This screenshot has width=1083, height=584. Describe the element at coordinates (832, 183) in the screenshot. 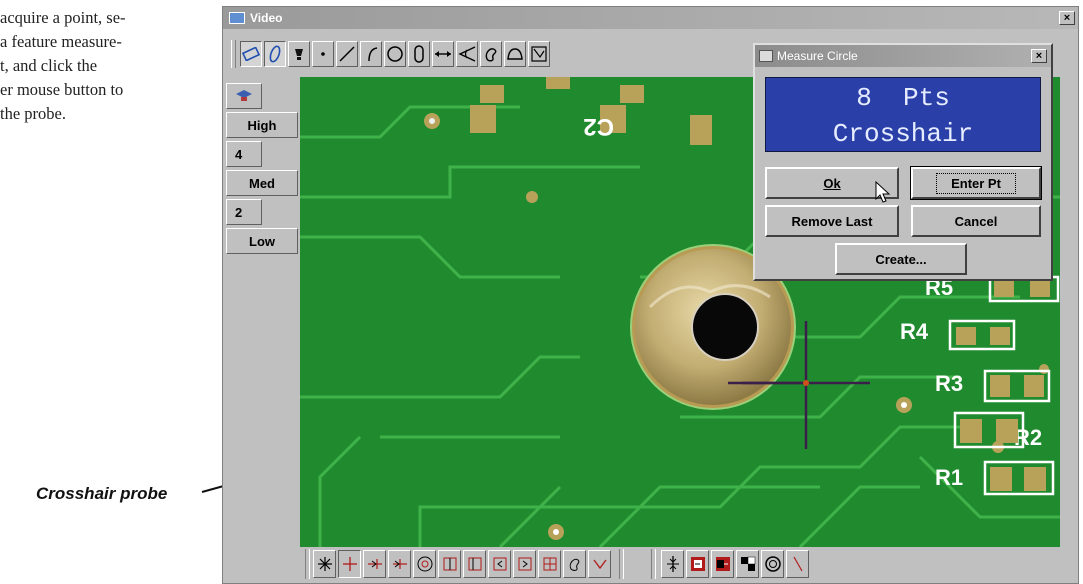

I see `ok-button-label: Ok` at that location.